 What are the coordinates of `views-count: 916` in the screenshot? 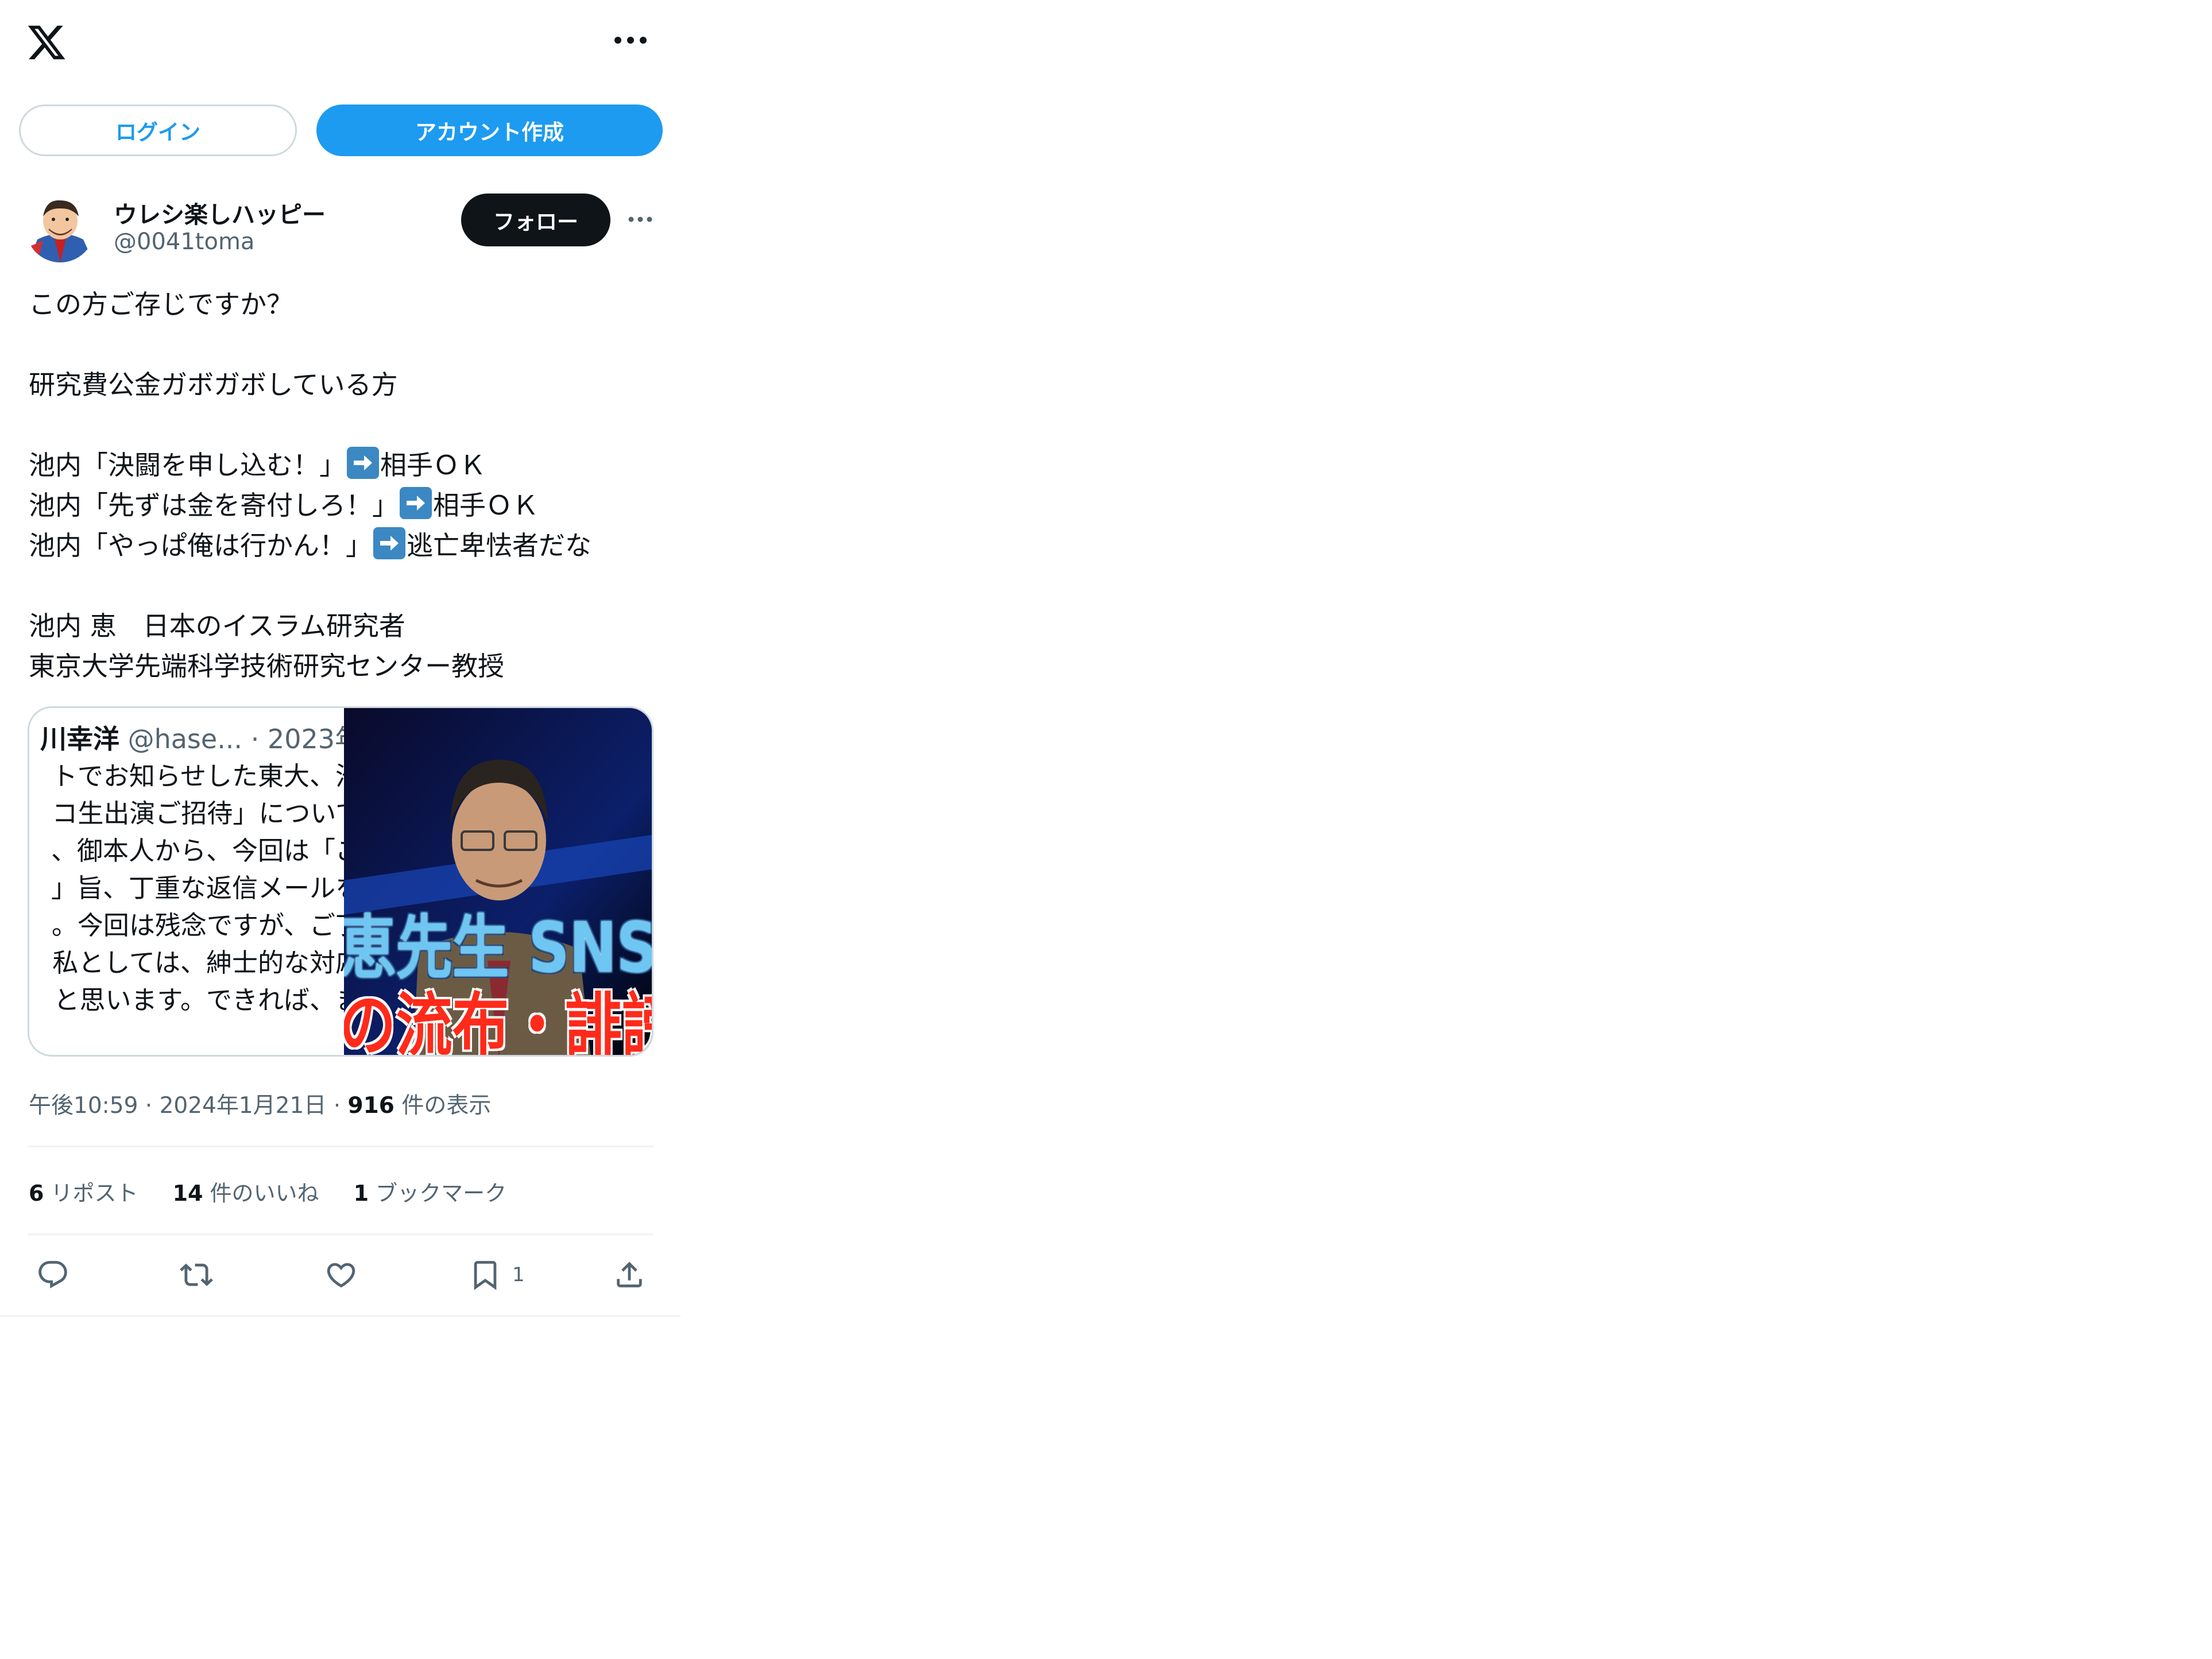 It's located at (371, 1106).